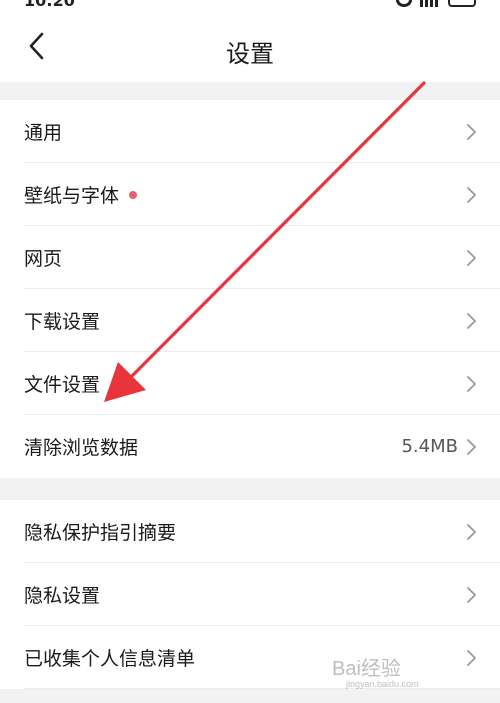 This screenshot has height=703, width=500. I want to click on status-time: 10:20, so click(49, 5).